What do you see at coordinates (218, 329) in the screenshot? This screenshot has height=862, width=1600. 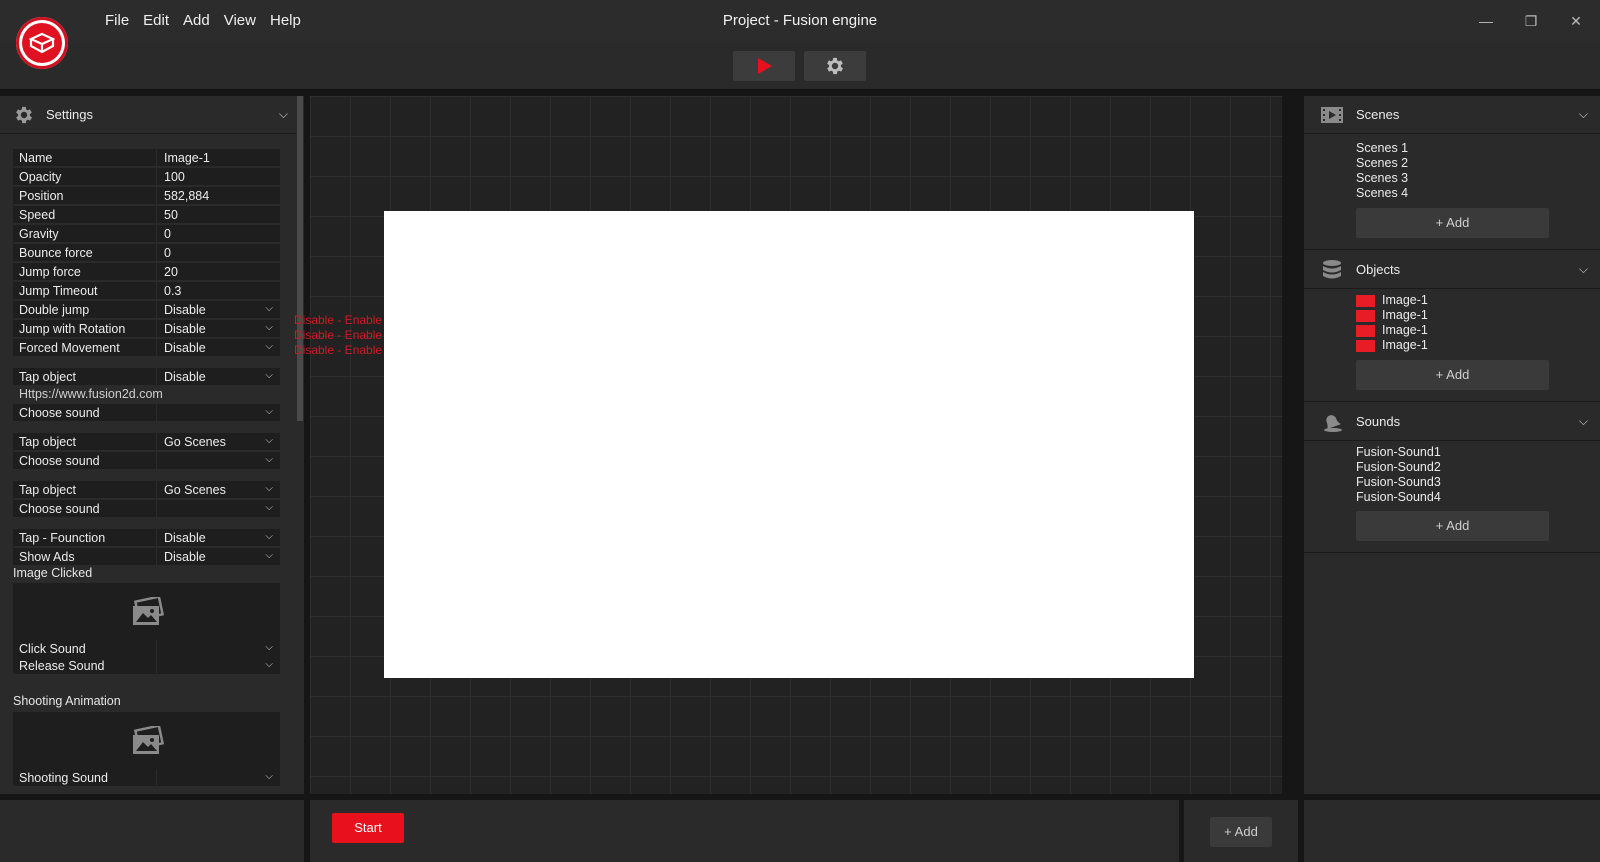 I see `jump-rotation-select: Disable` at bounding box center [218, 329].